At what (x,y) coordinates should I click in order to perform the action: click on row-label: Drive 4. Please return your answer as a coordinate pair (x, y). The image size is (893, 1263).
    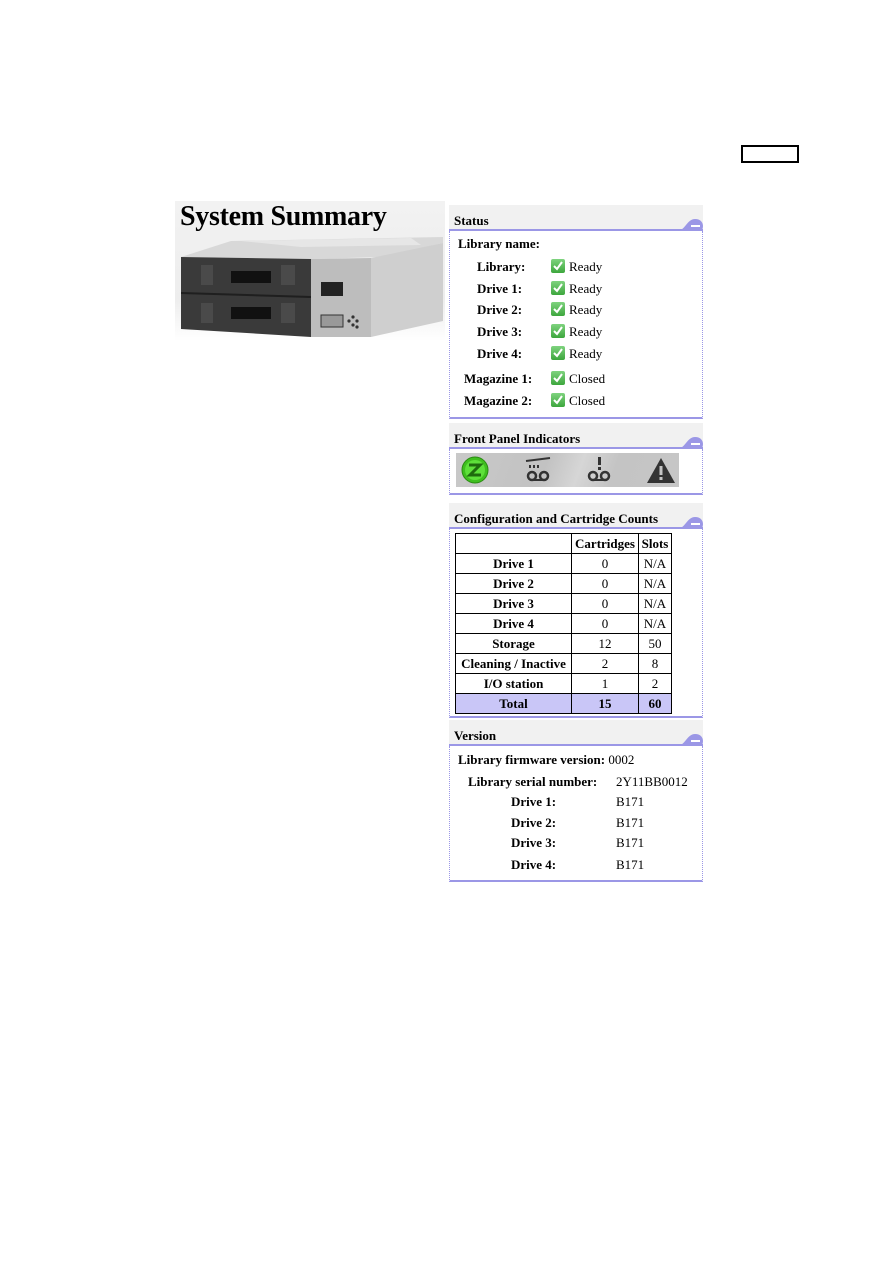
    Looking at the image, I should click on (513, 623).